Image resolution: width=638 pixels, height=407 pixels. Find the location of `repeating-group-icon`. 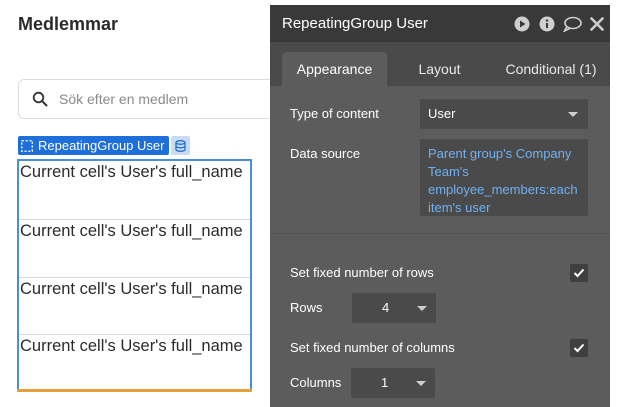

repeating-group-icon is located at coordinates (27, 145).